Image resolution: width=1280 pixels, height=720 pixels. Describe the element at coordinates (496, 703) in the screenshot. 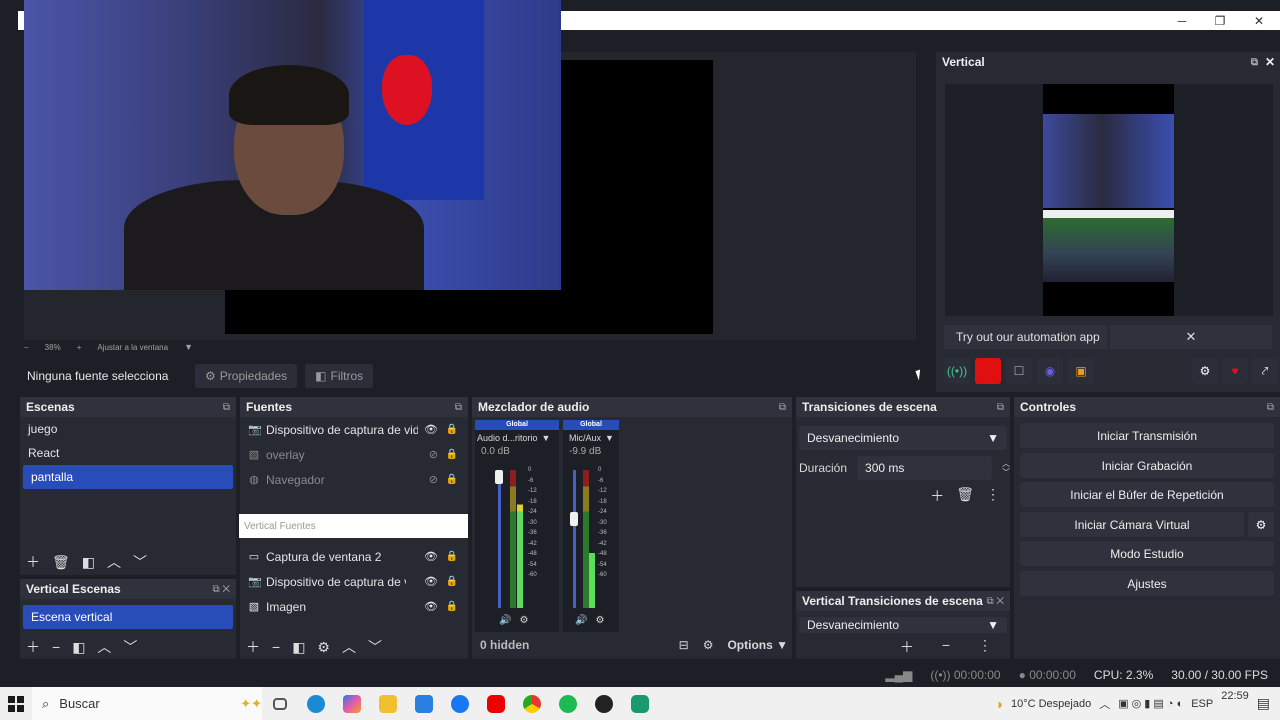

I see `youtube-icon` at that location.